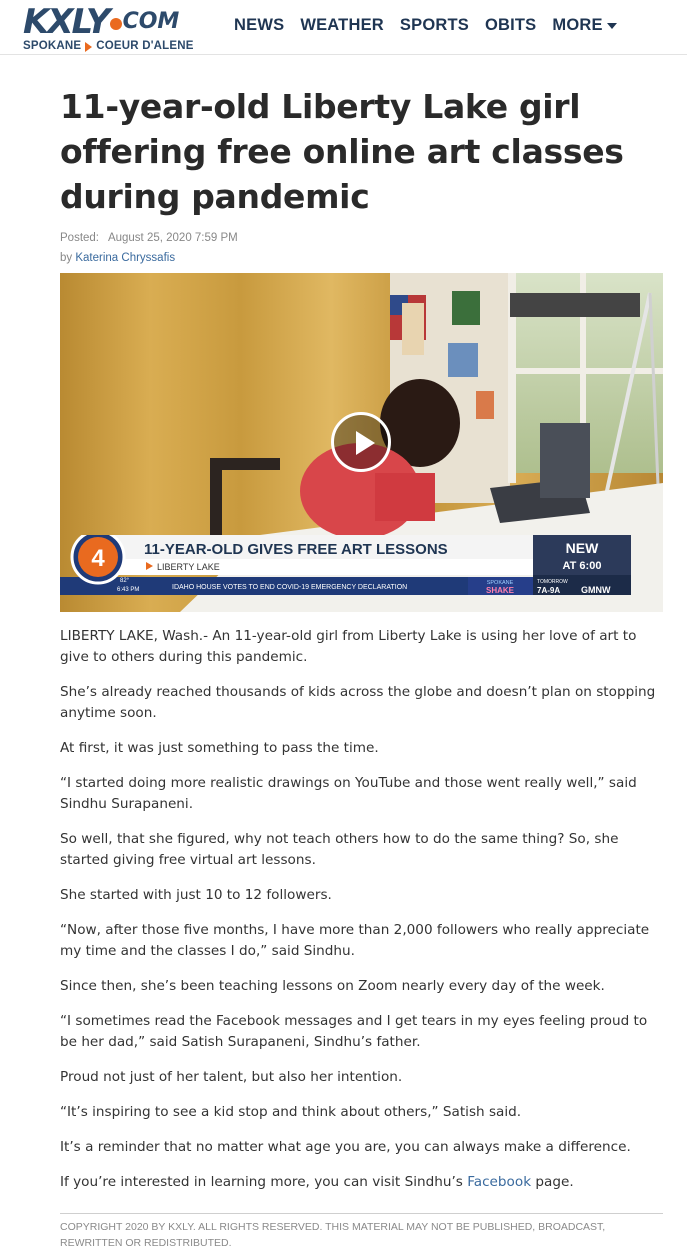 The image size is (687, 1251). Describe the element at coordinates (145, 46) in the screenshot. I see `logo-city-cda: COEUR D'ALENE` at that location.